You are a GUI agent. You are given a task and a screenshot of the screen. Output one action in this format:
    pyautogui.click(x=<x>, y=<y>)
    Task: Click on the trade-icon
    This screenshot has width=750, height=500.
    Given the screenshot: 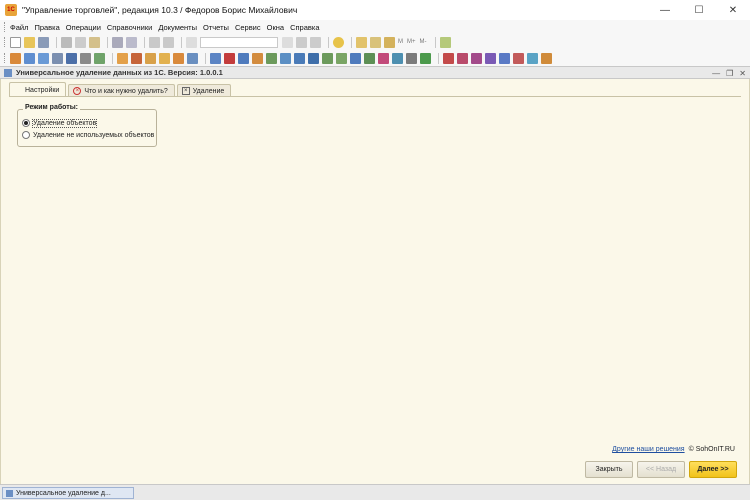 What is the action you would take?
    pyautogui.click(x=15, y=58)
    